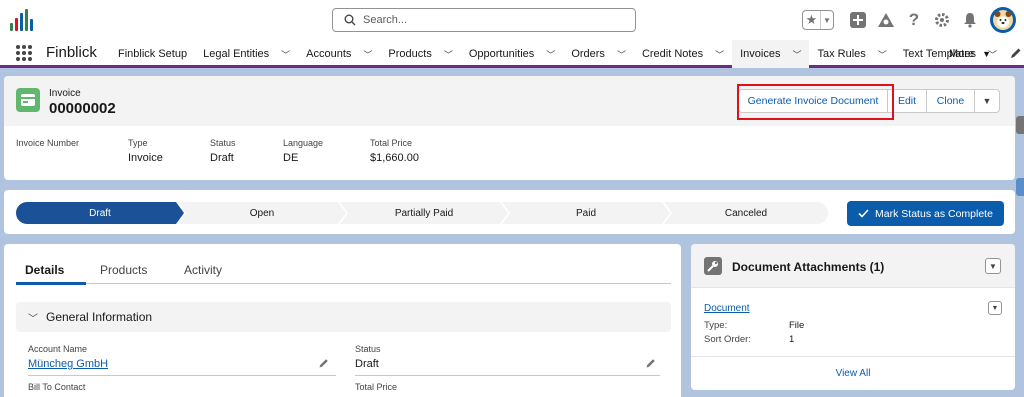 The height and width of the screenshot is (397, 1024). What do you see at coordinates (727, 308) in the screenshot?
I see `attachment-link: Document` at bounding box center [727, 308].